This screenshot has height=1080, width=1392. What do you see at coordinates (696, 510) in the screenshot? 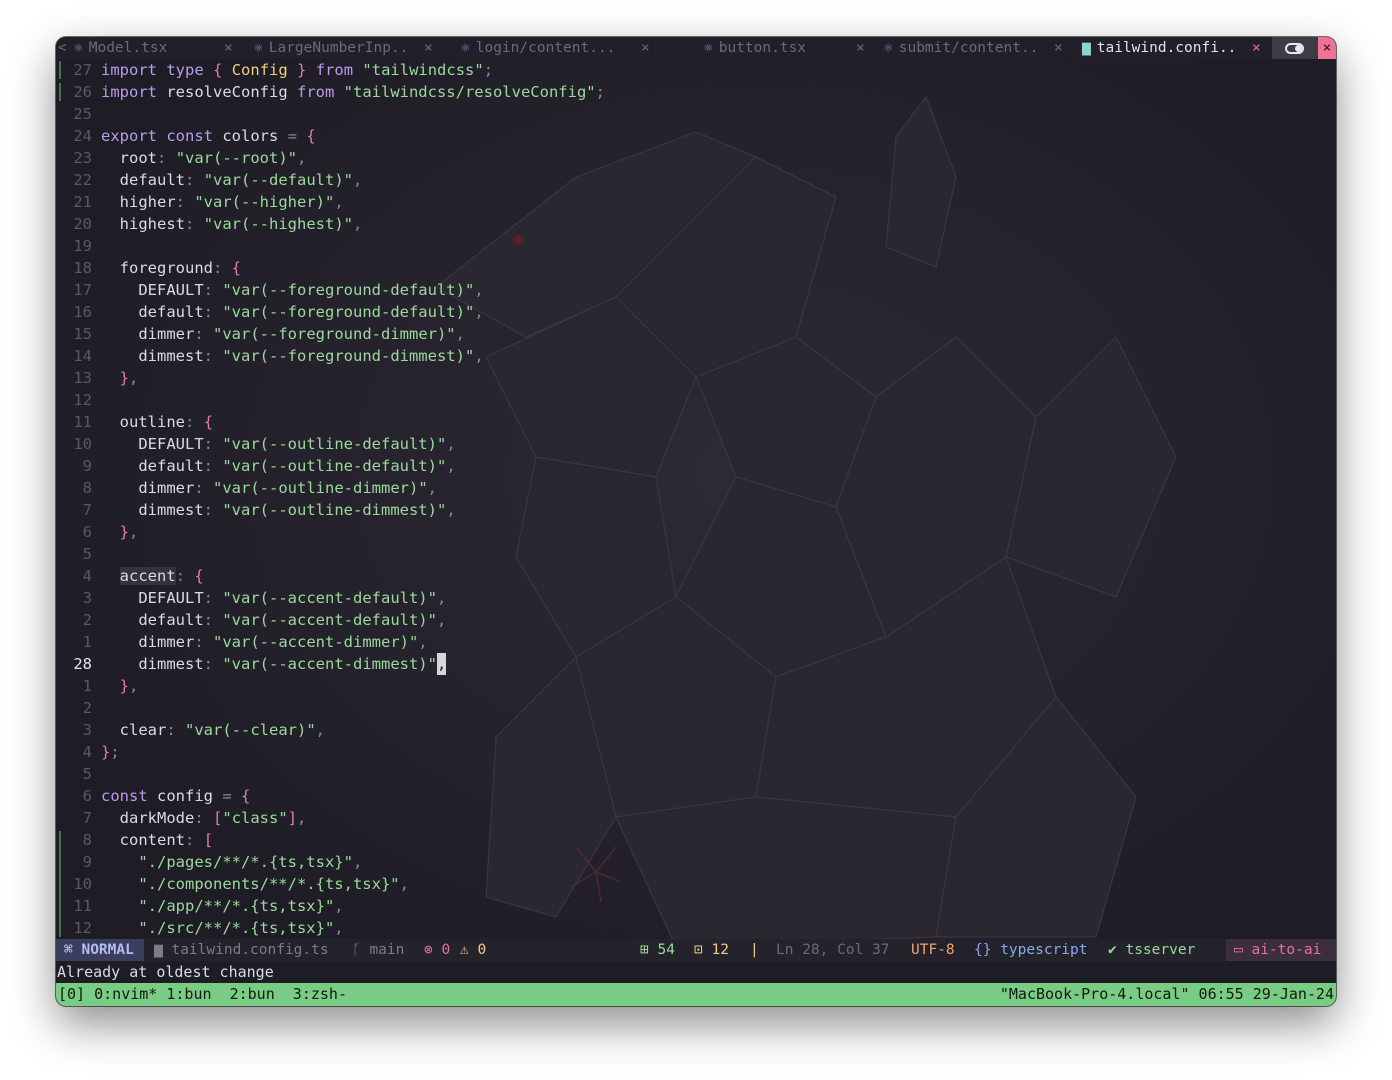
I see `code-line: 7 dimmest: "var(--outline-dimmest)",` at bounding box center [696, 510].